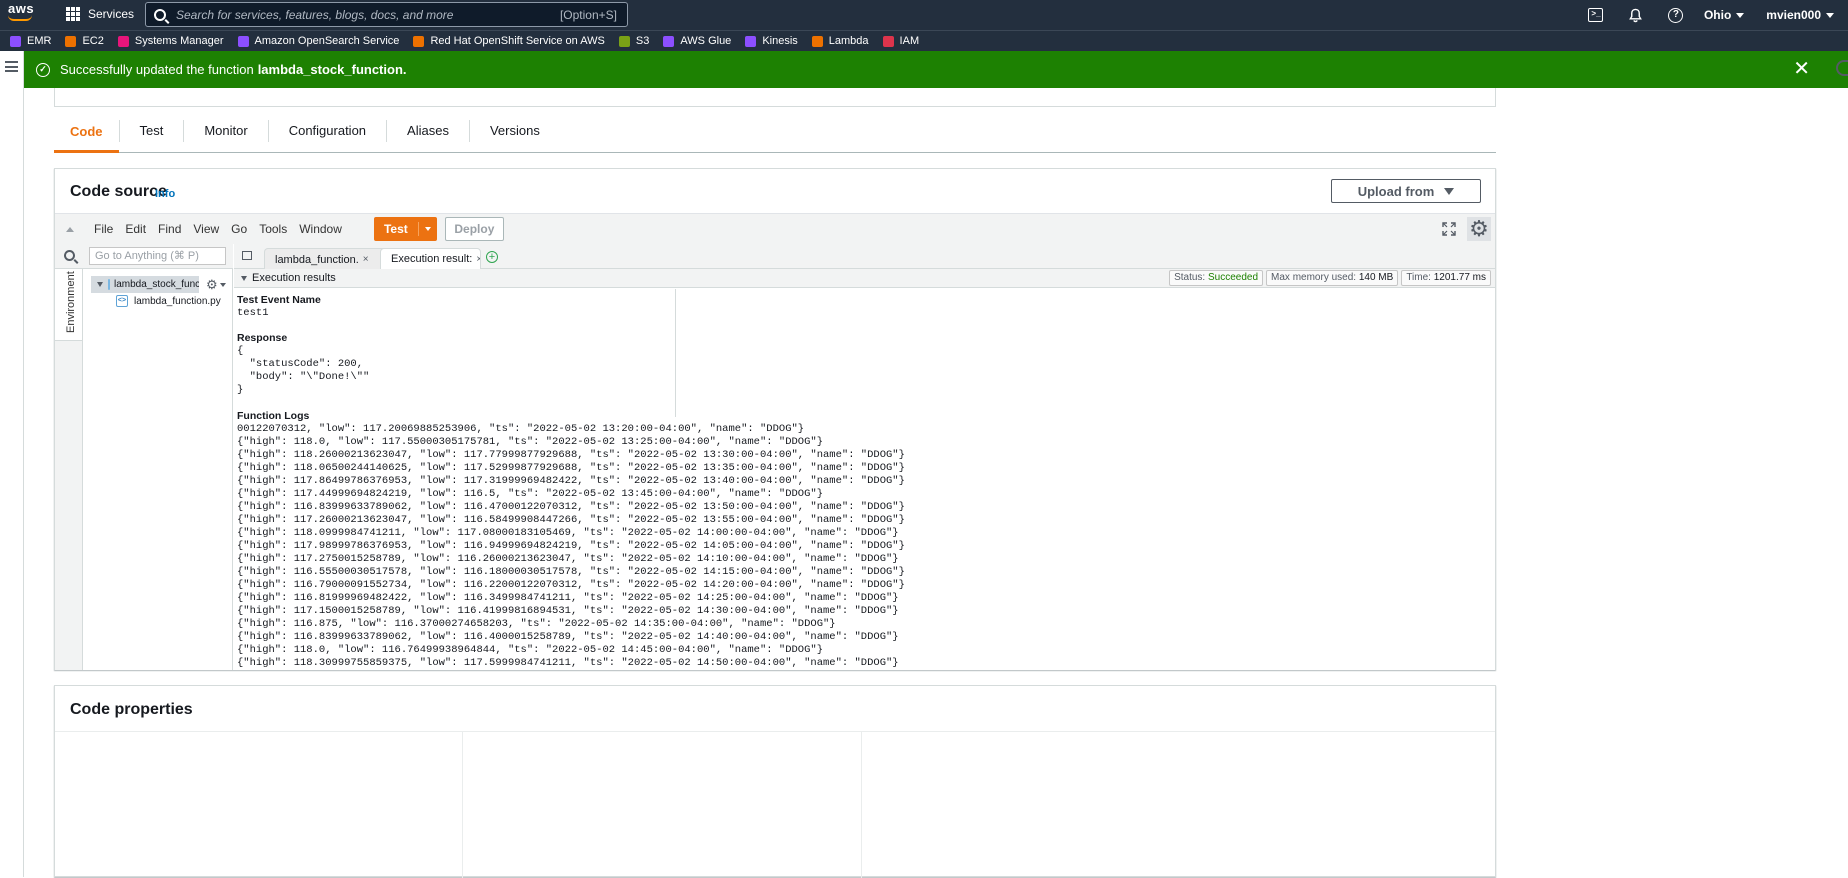 The width and height of the screenshot is (1848, 878). I want to click on memory-label: Max memory used:, so click(1314, 277).